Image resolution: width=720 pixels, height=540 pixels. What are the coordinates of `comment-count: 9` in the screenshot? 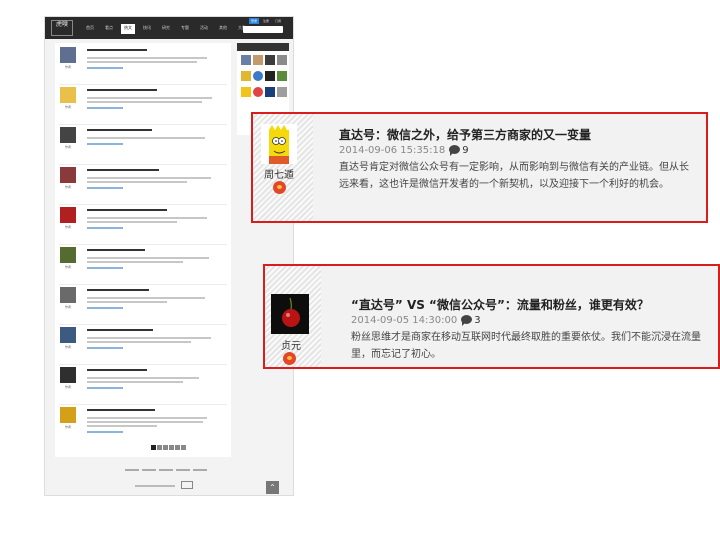 It's located at (465, 150).